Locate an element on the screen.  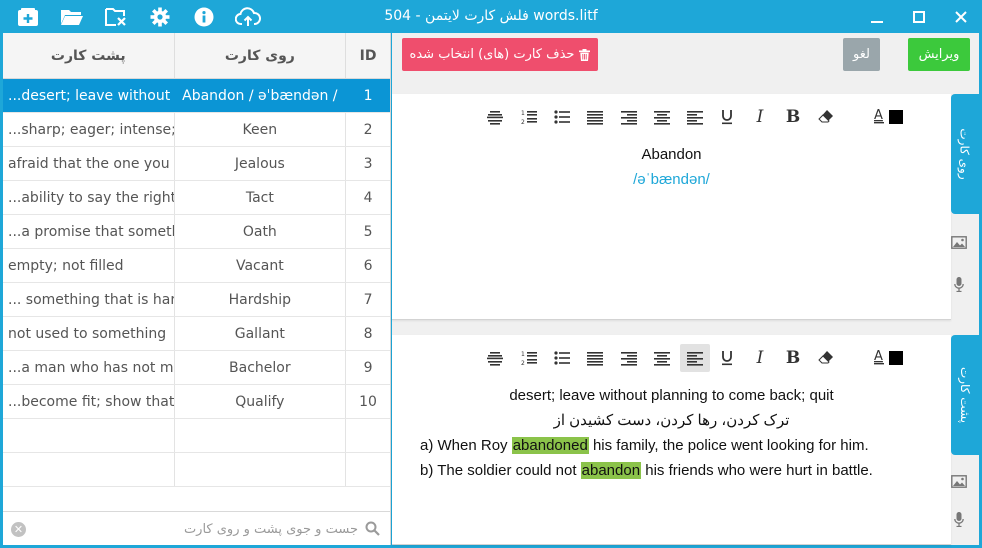
front-card-tab-label: روی کارت is located at coordinates (965, 154).